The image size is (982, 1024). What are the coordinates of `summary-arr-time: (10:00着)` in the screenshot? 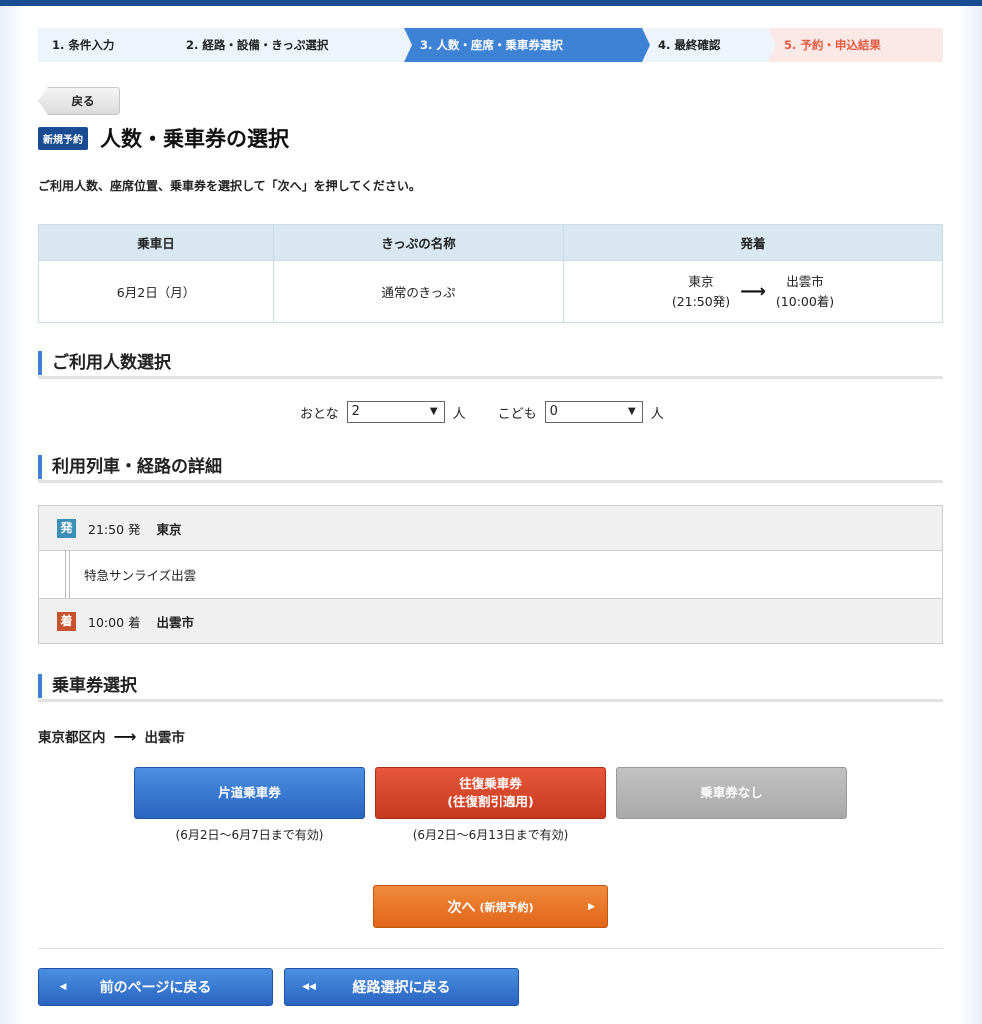 It's located at (805, 301).